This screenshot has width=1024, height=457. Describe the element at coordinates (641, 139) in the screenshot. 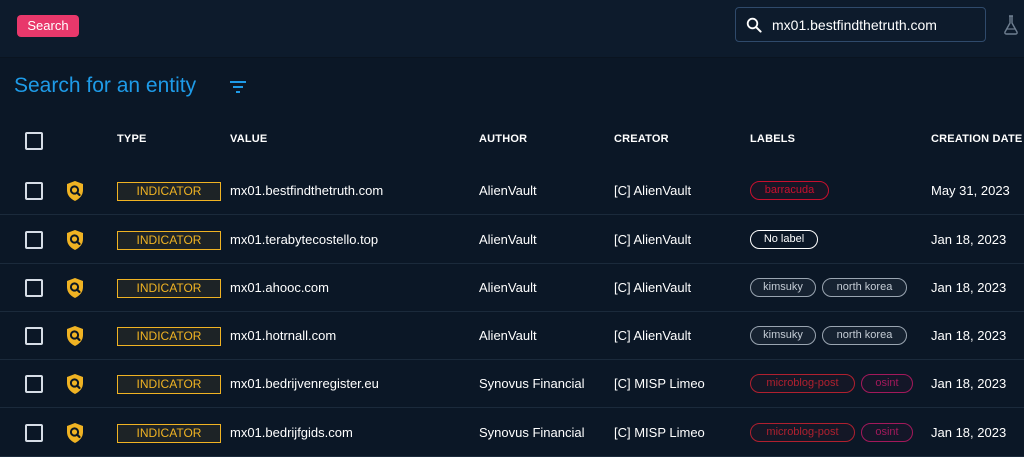

I see `column-header-creator: CREATOR` at that location.